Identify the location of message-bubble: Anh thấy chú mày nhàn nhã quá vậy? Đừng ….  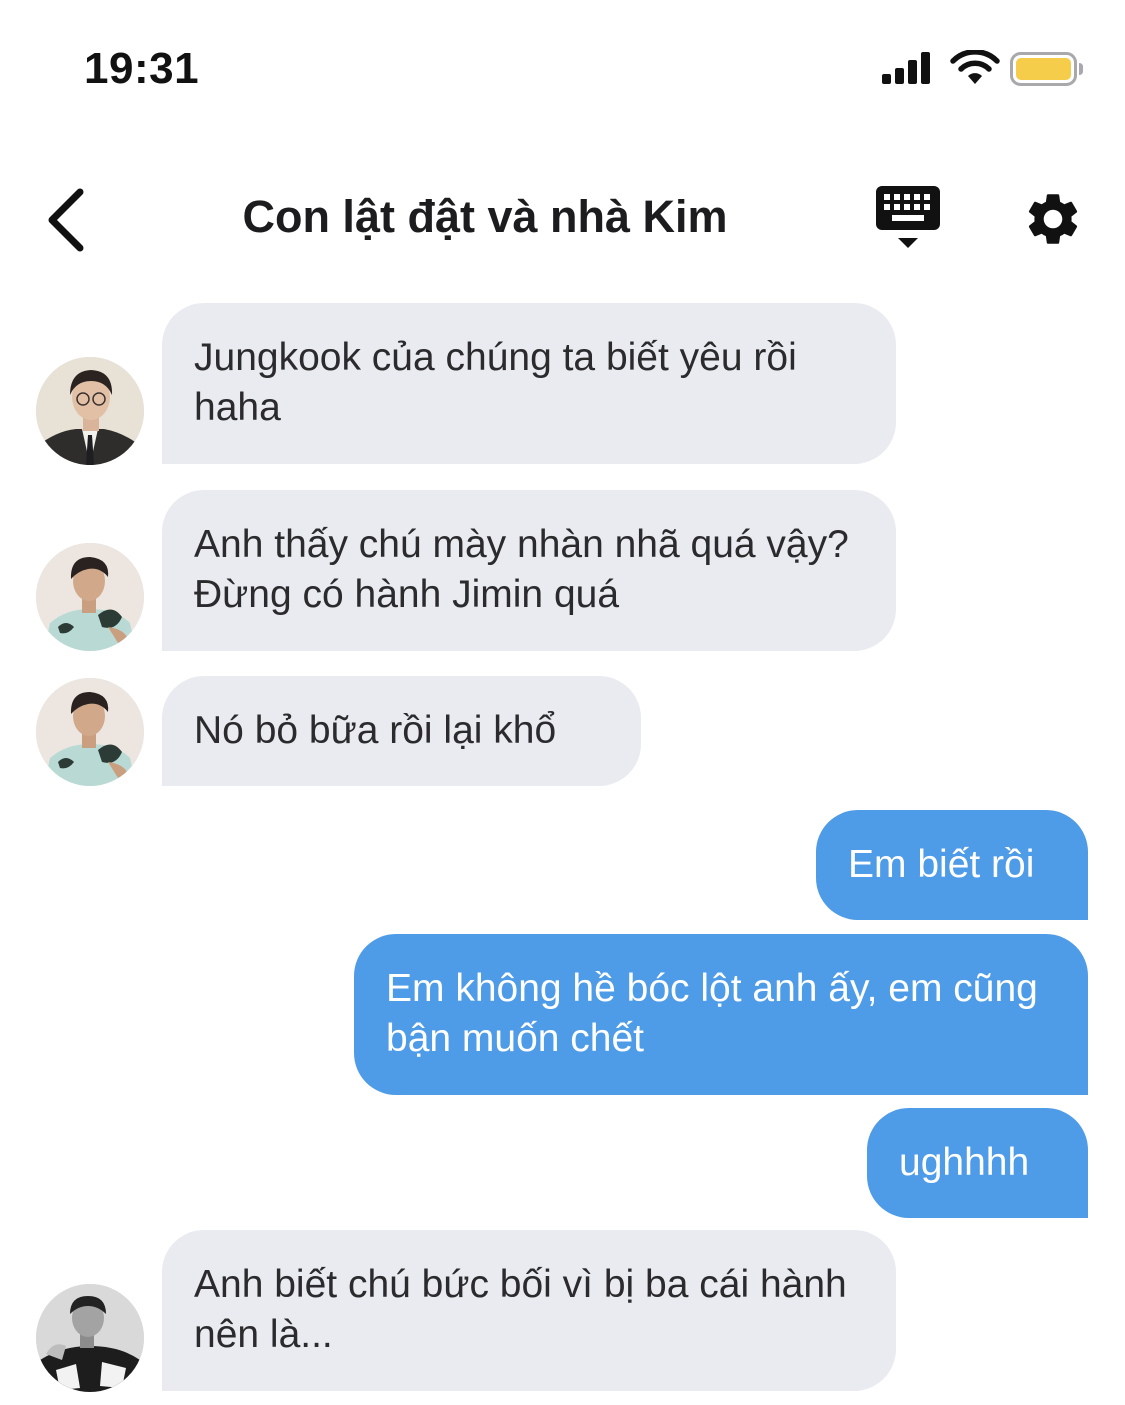
(529, 570).